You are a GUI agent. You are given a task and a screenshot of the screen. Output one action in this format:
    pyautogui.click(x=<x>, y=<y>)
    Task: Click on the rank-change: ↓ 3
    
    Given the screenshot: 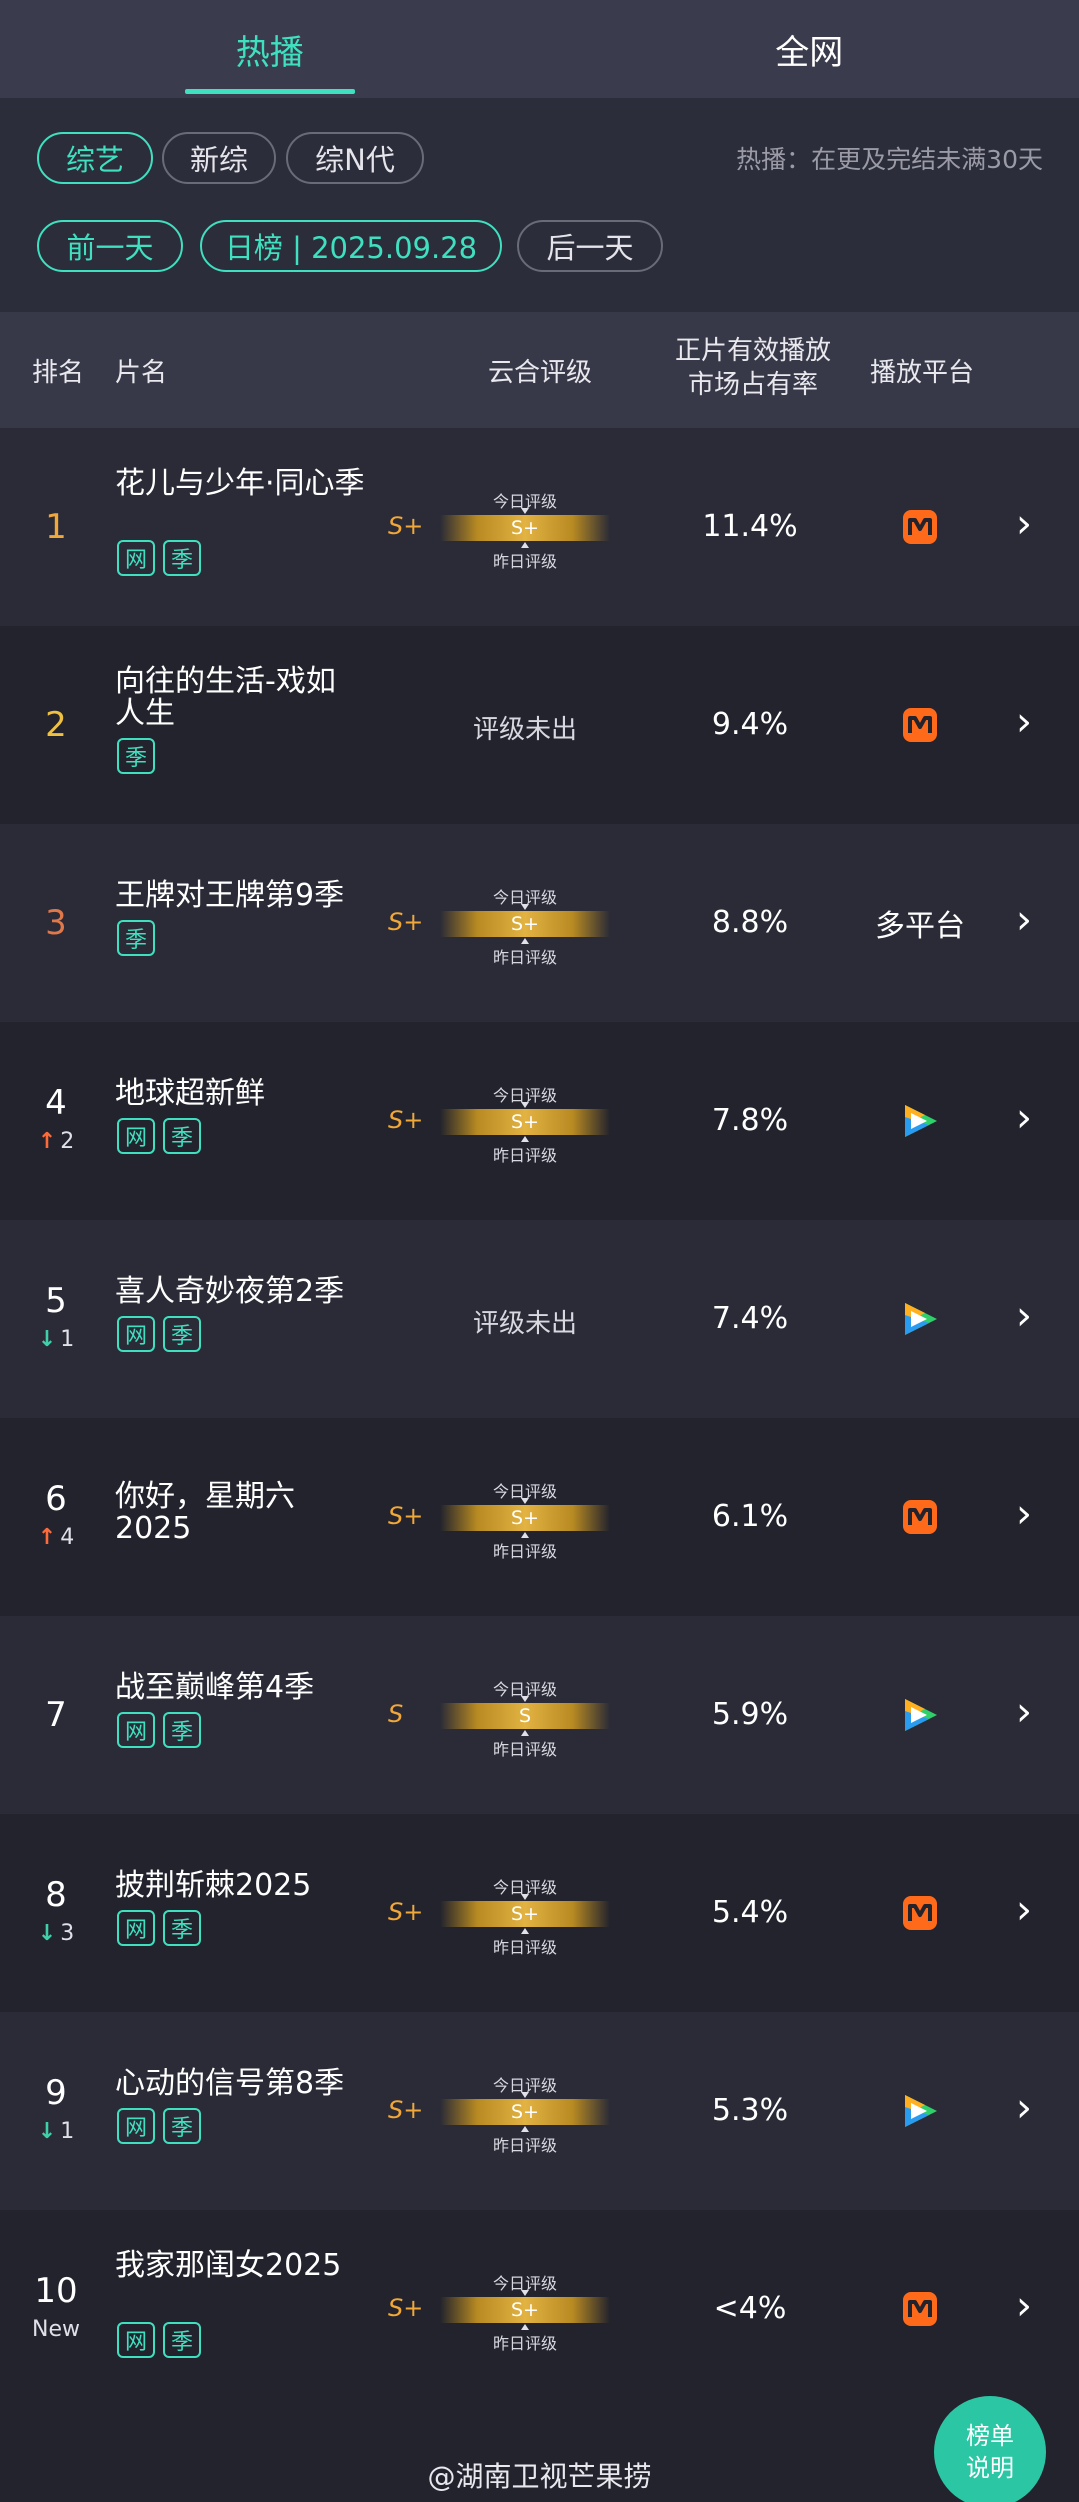 What is the action you would take?
    pyautogui.click(x=56, y=1933)
    